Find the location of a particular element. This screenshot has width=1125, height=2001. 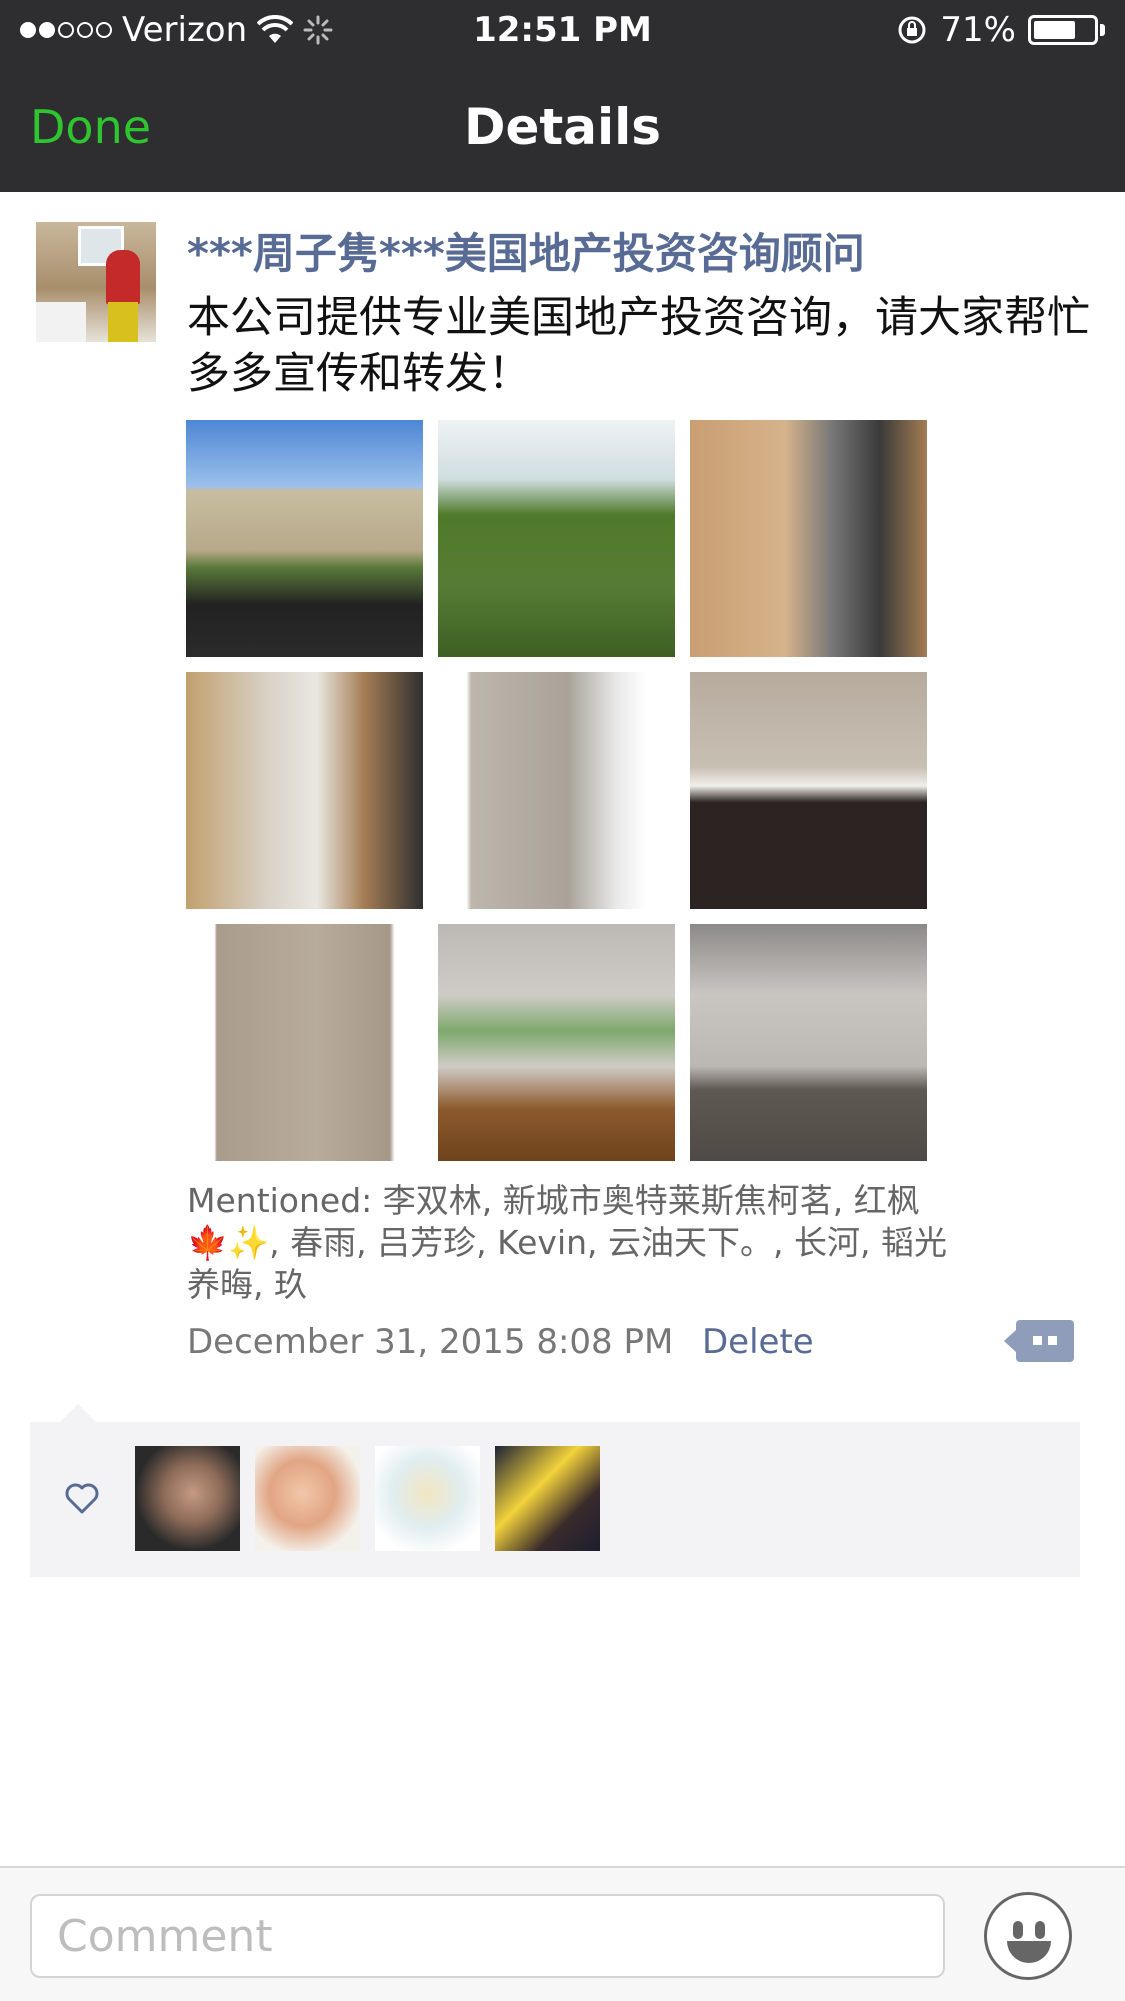

photo-bathroom-vanity is located at coordinates (808, 790).